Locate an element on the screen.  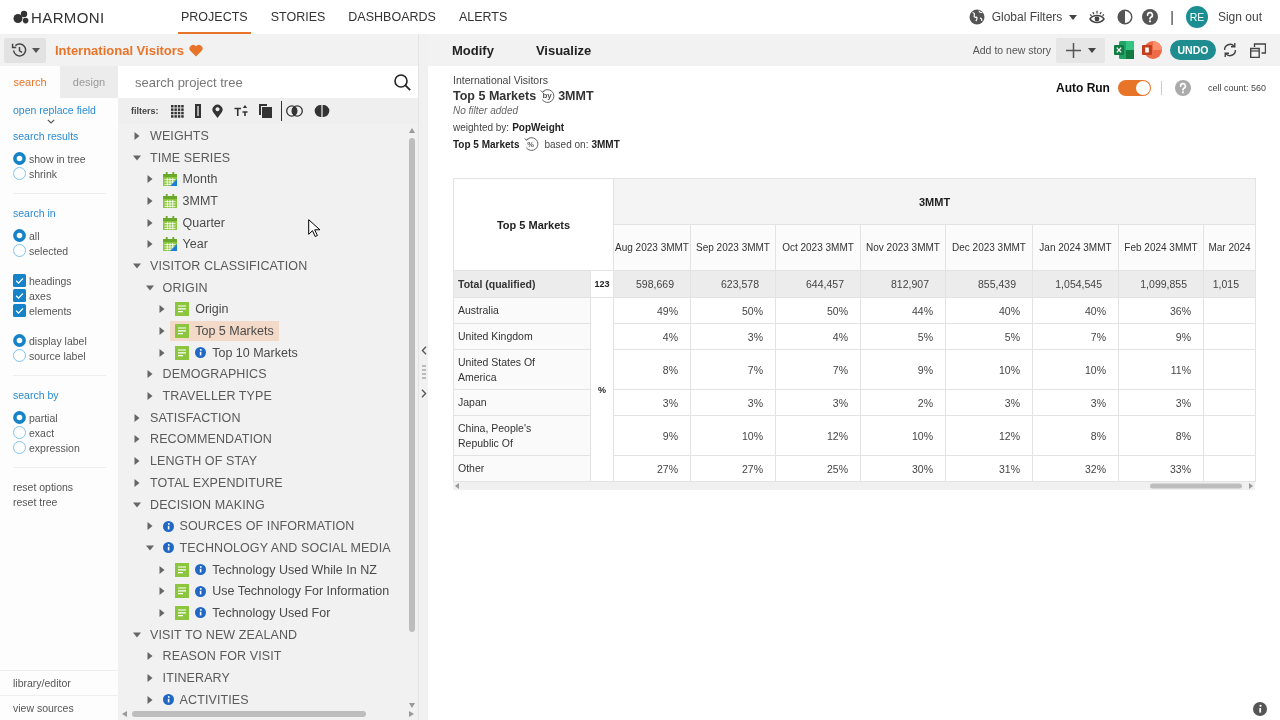
tree-item: Use Technology For Information is located at coordinates (282, 591).